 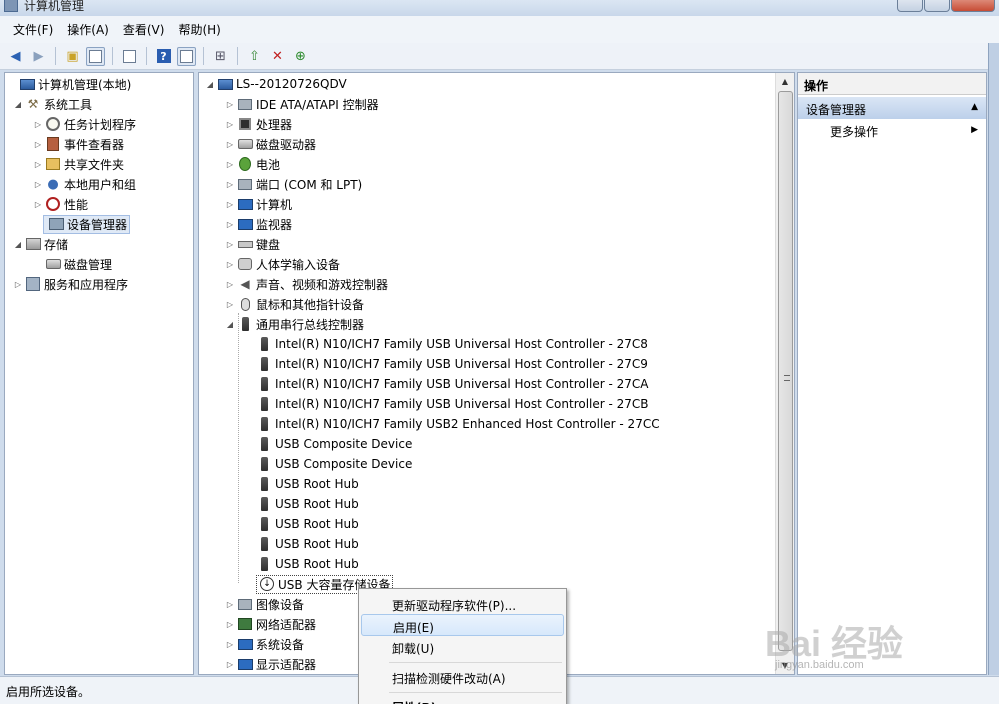 I want to click on update-driver-icon: ⇧, so click(x=254, y=56).